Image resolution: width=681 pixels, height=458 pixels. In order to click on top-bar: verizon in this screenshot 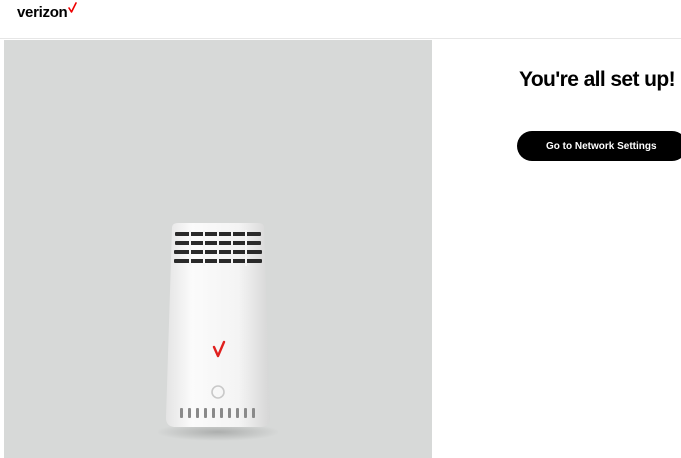, I will do `click(340, 19)`.